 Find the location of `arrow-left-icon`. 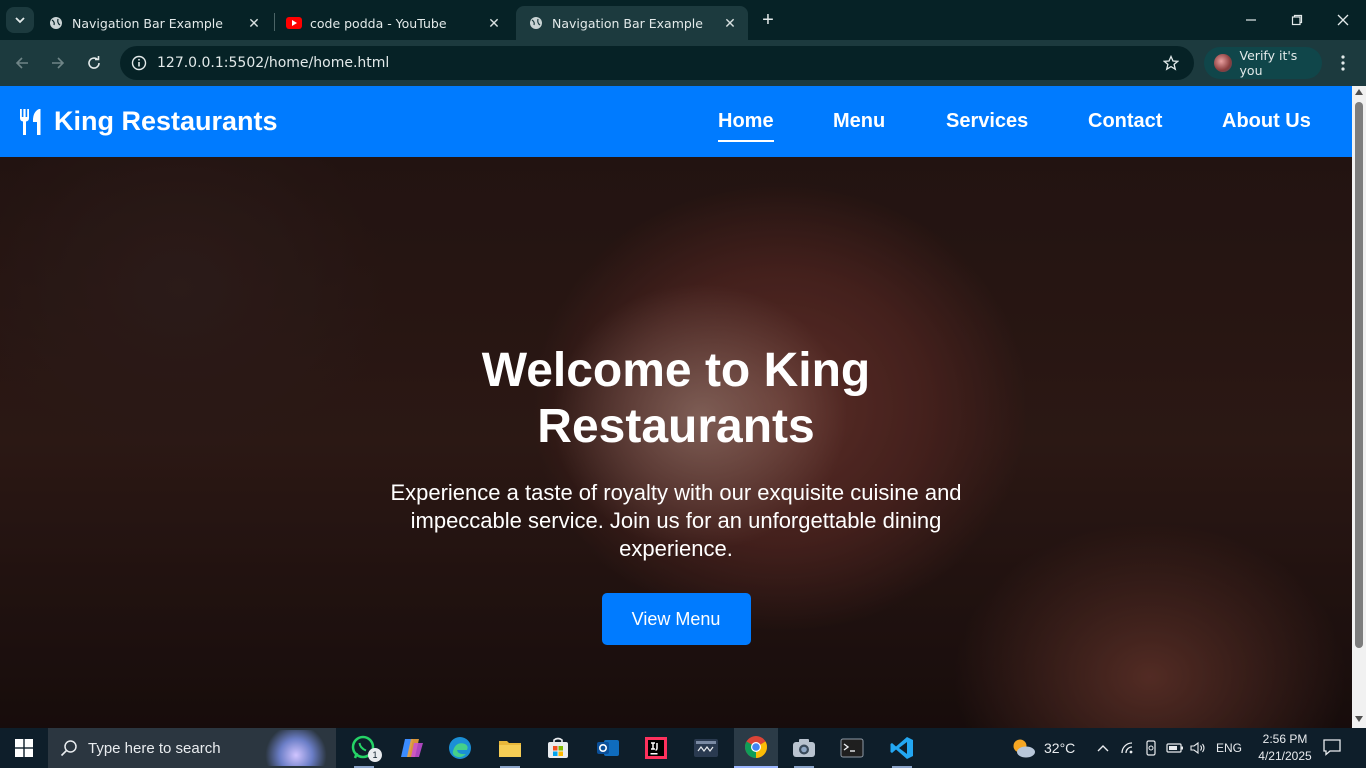

arrow-left-icon is located at coordinates (21, 63).